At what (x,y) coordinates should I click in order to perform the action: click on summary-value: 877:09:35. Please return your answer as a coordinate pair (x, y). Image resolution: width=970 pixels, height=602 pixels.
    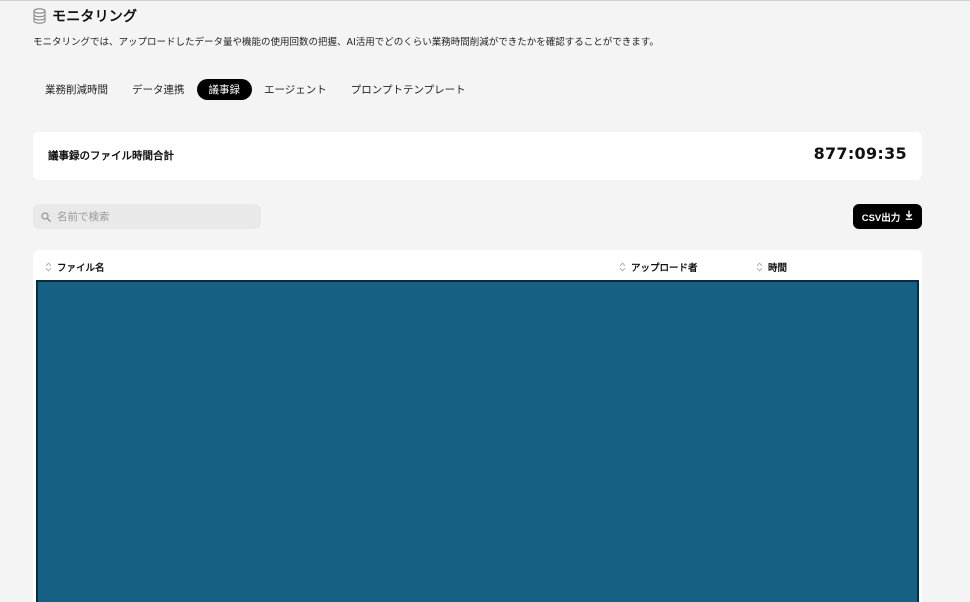
    Looking at the image, I should click on (860, 153).